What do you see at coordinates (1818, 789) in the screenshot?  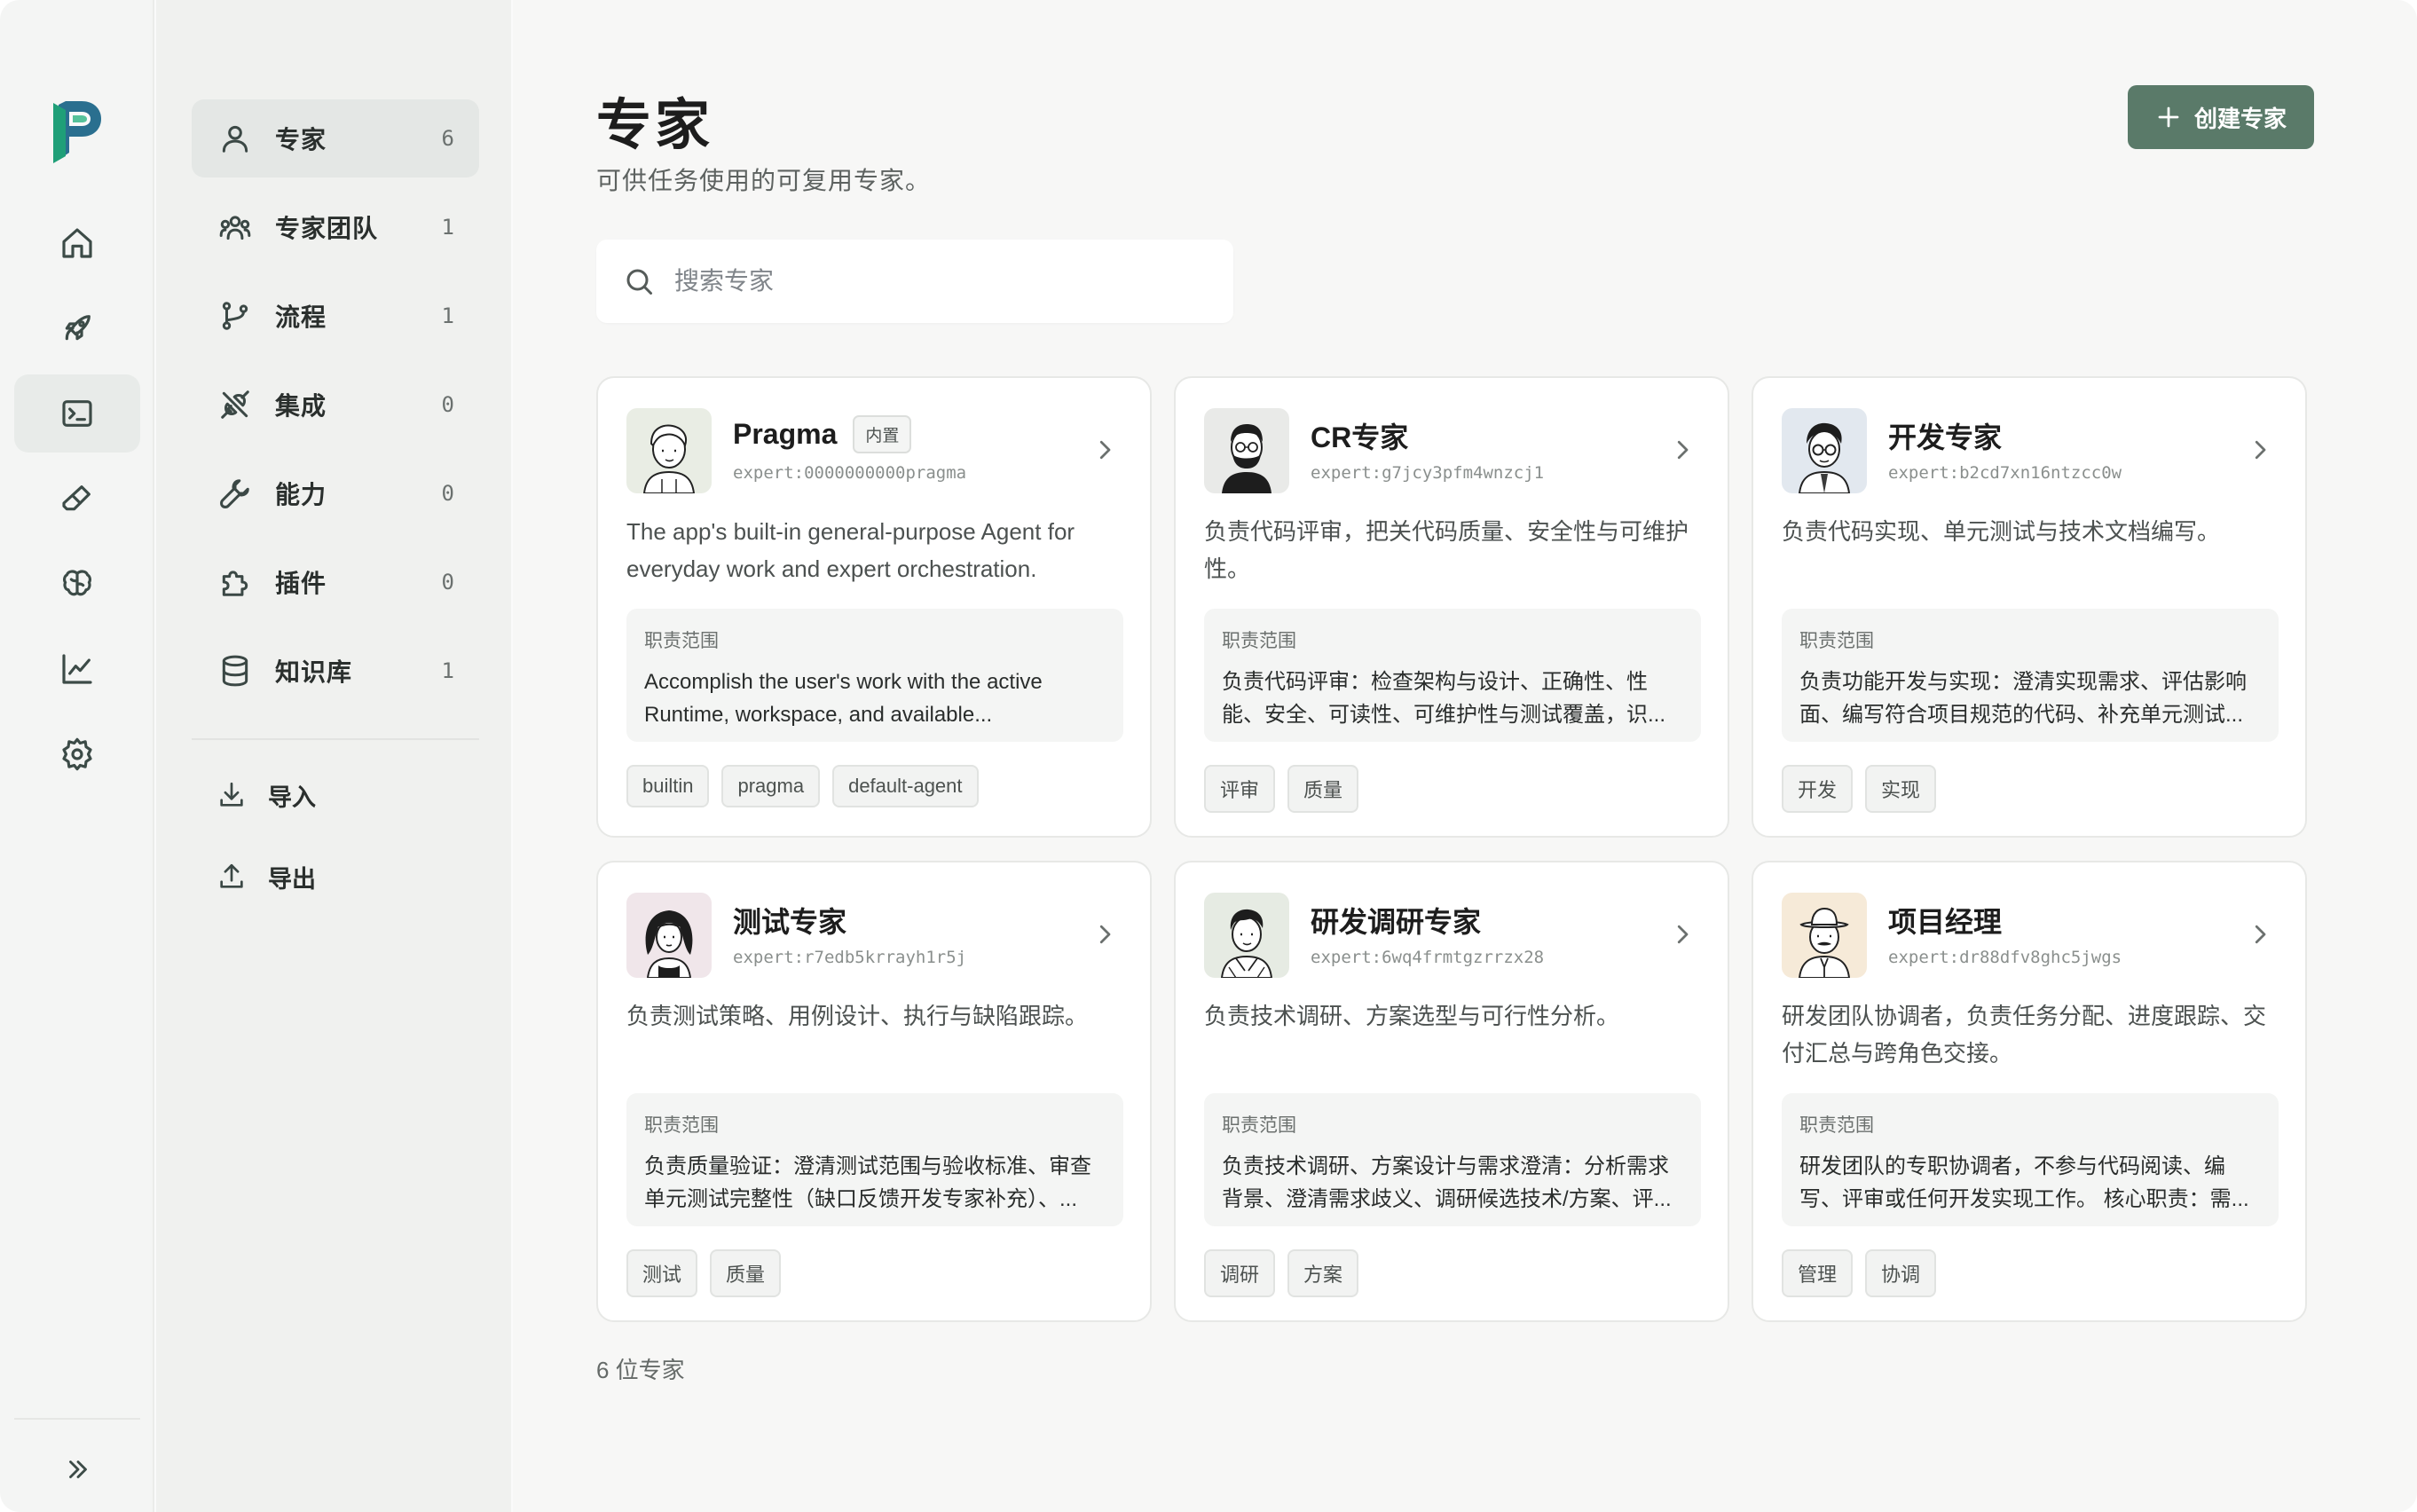 I see `tag: 开发` at bounding box center [1818, 789].